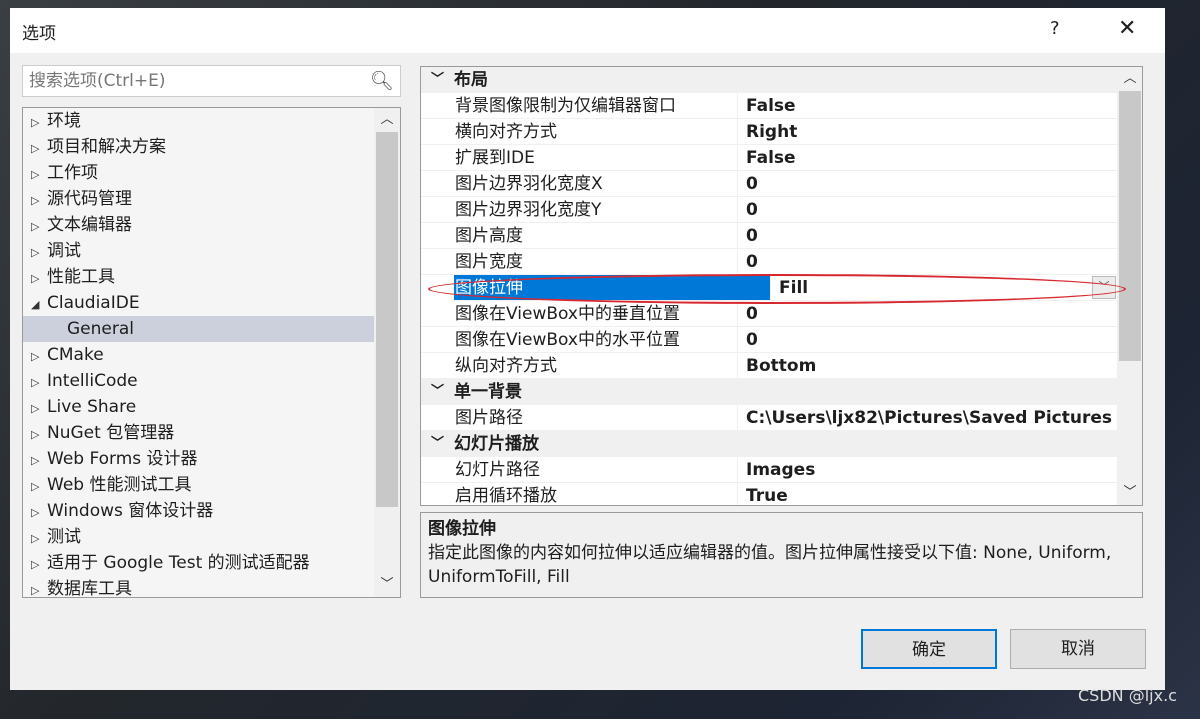 The image size is (1200, 719). What do you see at coordinates (211, 303) in the screenshot?
I see `tree-item: ◢ ClaudiaIDE` at bounding box center [211, 303].